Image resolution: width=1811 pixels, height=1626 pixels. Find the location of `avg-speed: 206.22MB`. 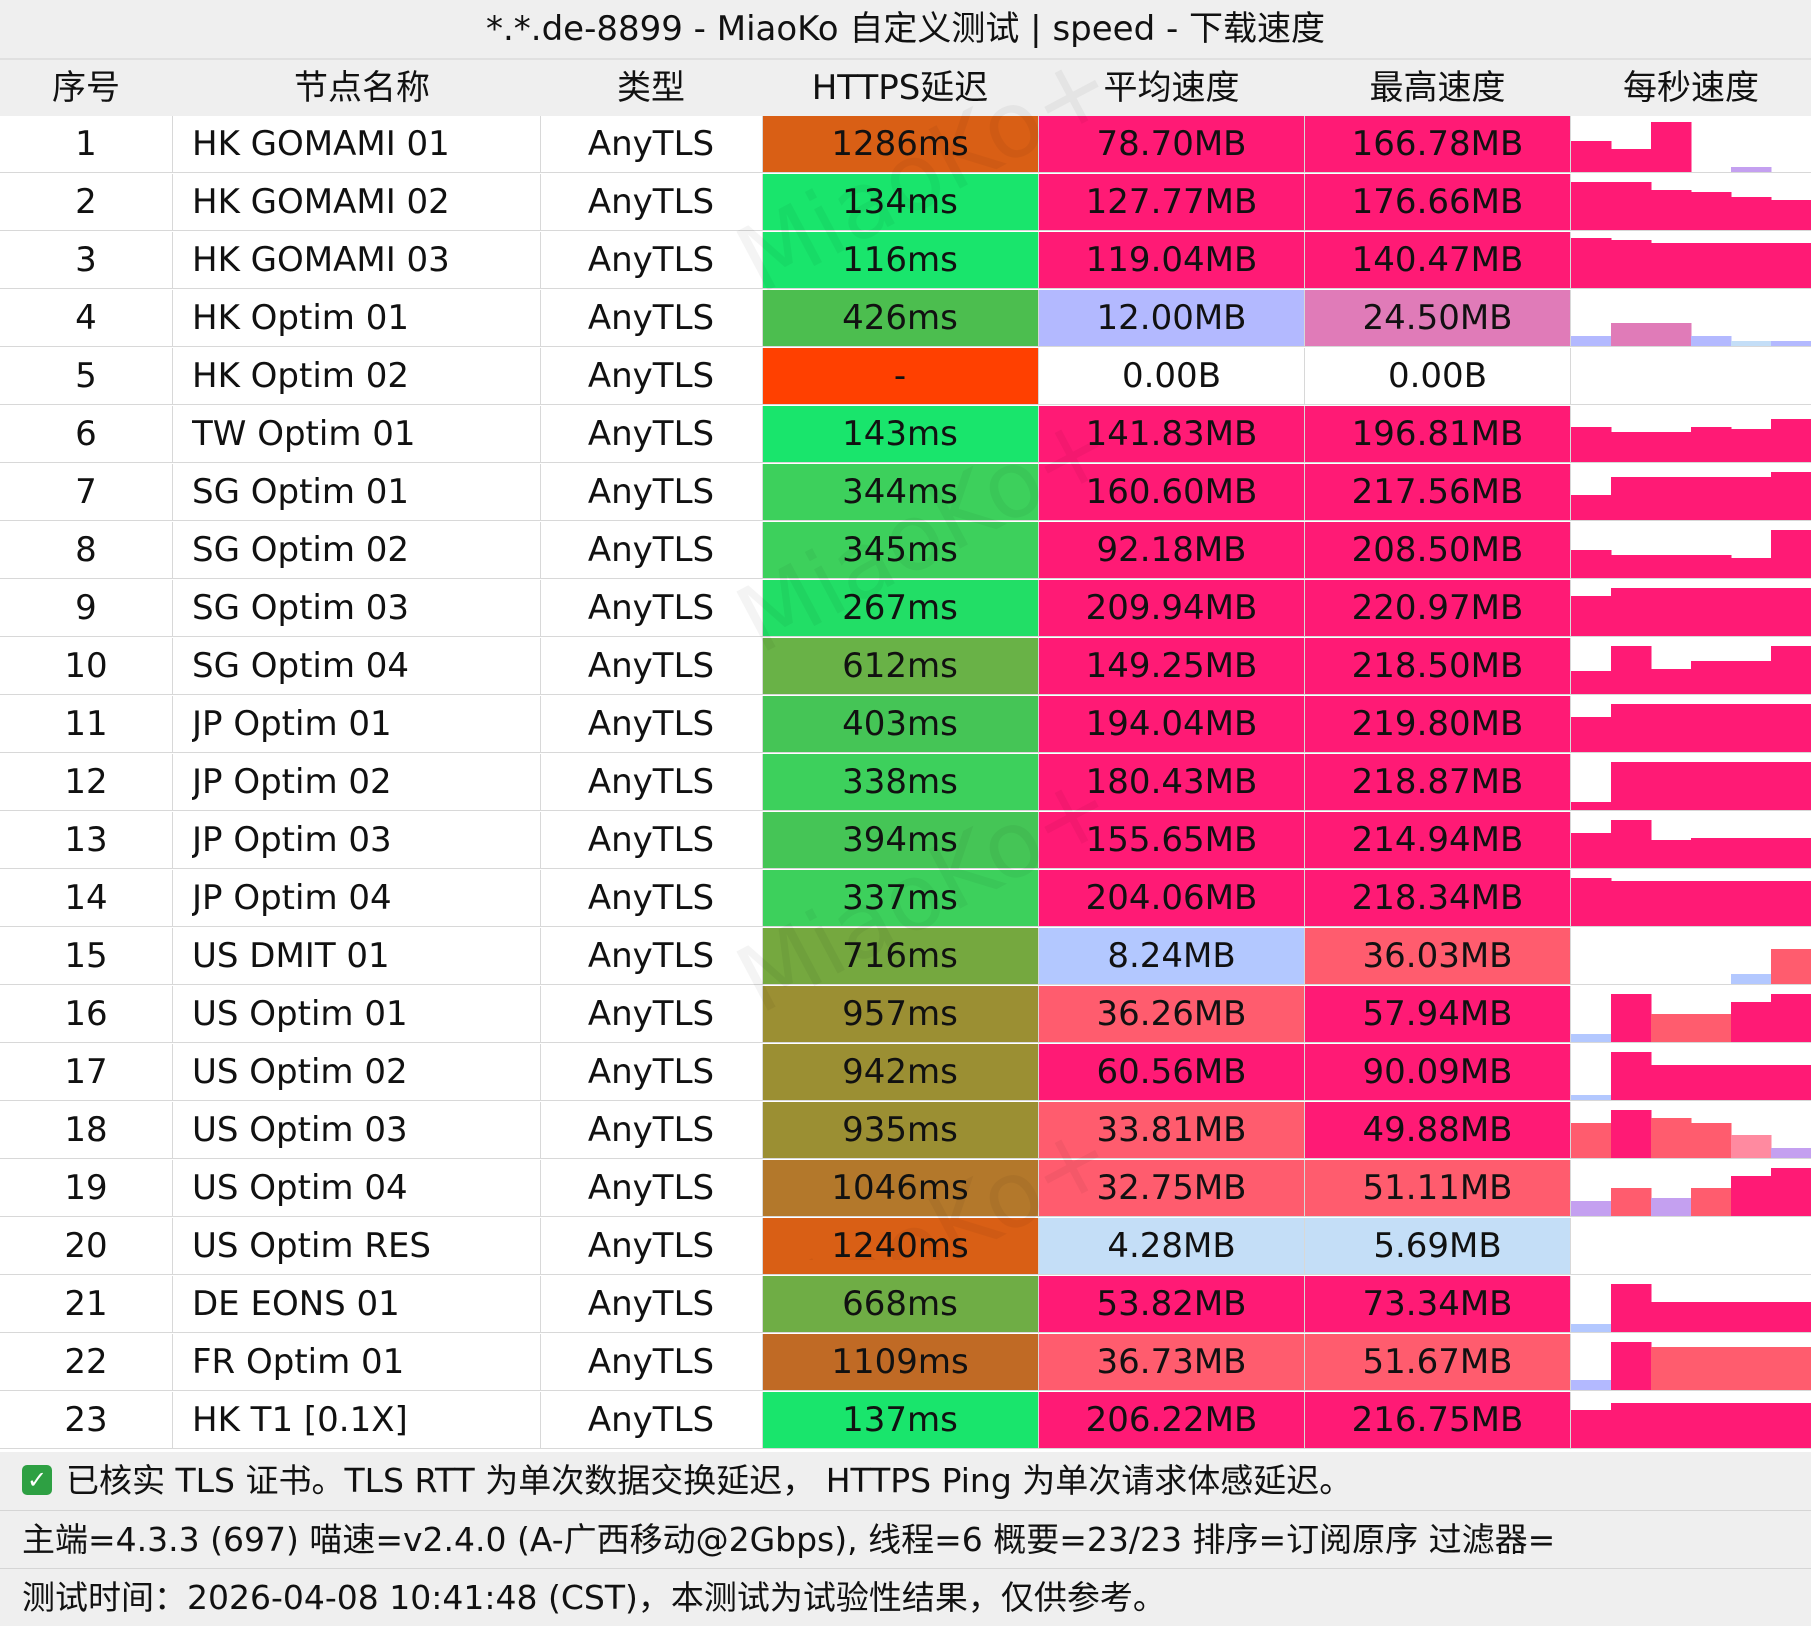

avg-speed: 206.22MB is located at coordinates (1171, 1420).